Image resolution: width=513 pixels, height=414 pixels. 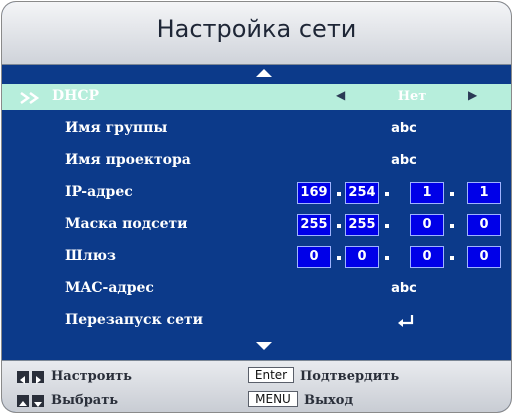 I want to click on down-key-icon, so click(x=38, y=401).